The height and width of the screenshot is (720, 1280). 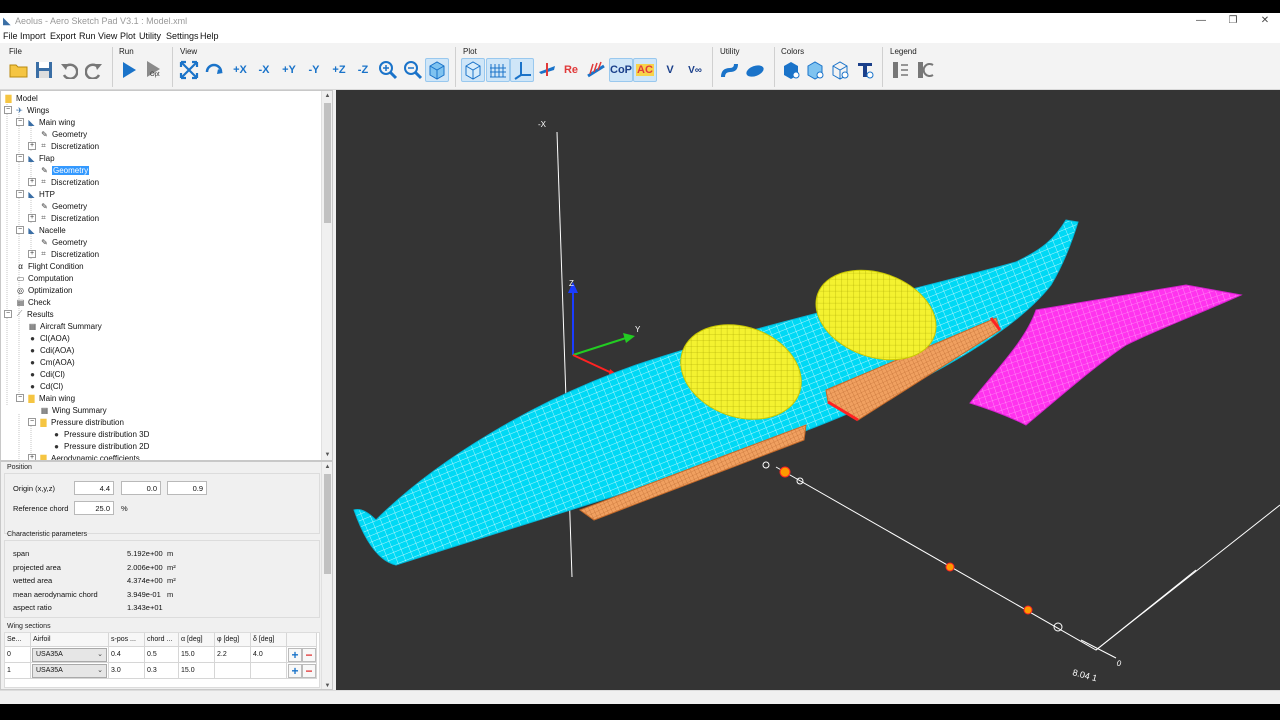 I want to click on redo-button, so click(x=94, y=70).